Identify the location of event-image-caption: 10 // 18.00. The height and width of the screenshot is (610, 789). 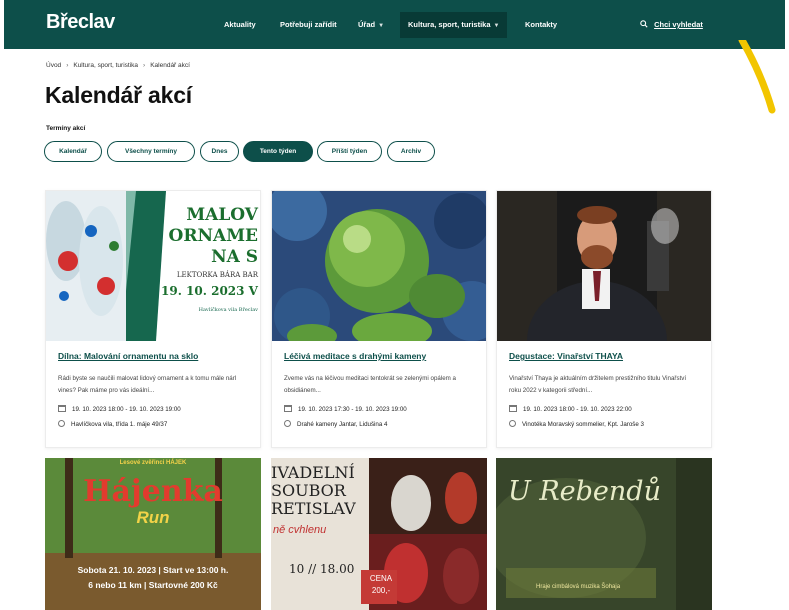
(322, 569).